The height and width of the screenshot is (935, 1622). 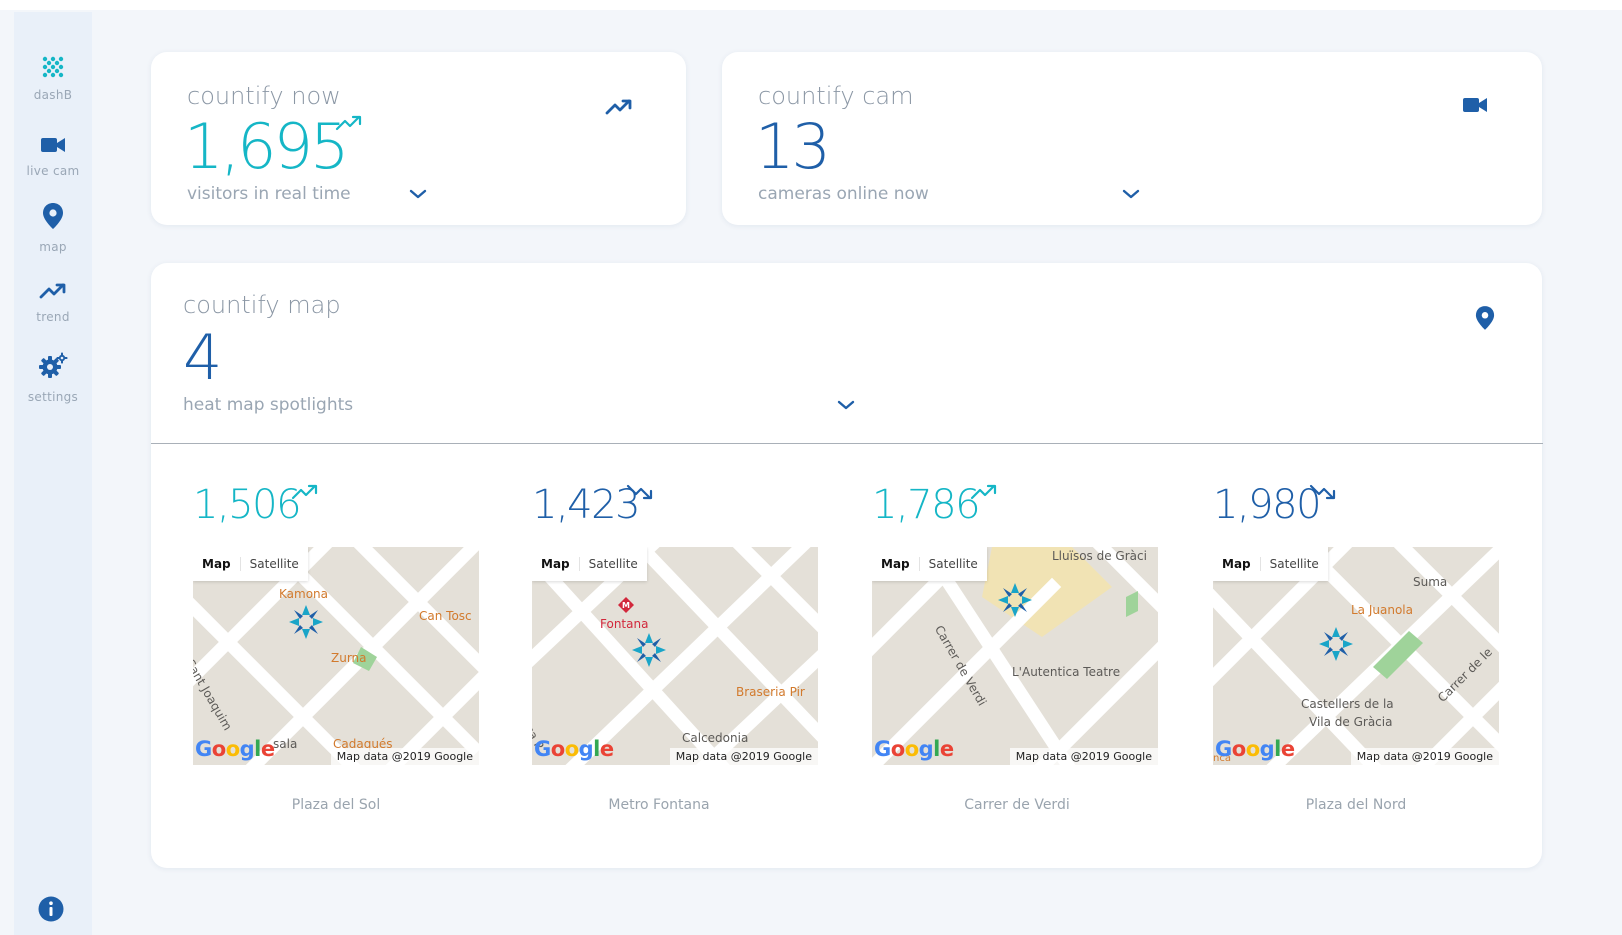 I want to click on countify-cam-card: countify cam 13 cameras online now, so click(x=1132, y=138).